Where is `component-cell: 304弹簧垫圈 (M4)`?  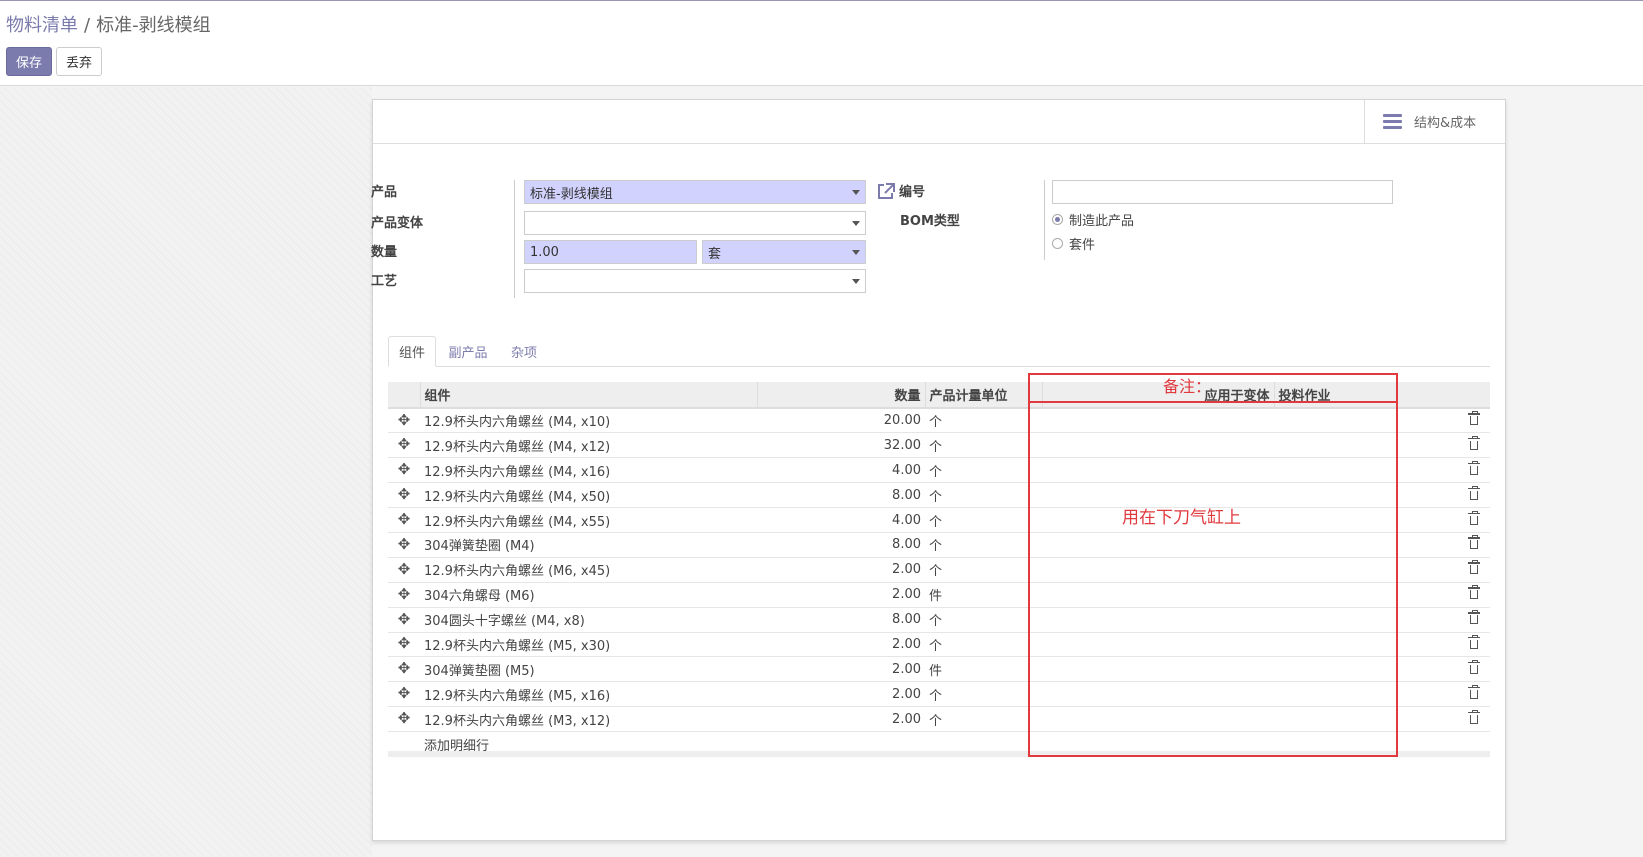 component-cell: 304弹簧垫圈 (M4) is located at coordinates (588, 545).